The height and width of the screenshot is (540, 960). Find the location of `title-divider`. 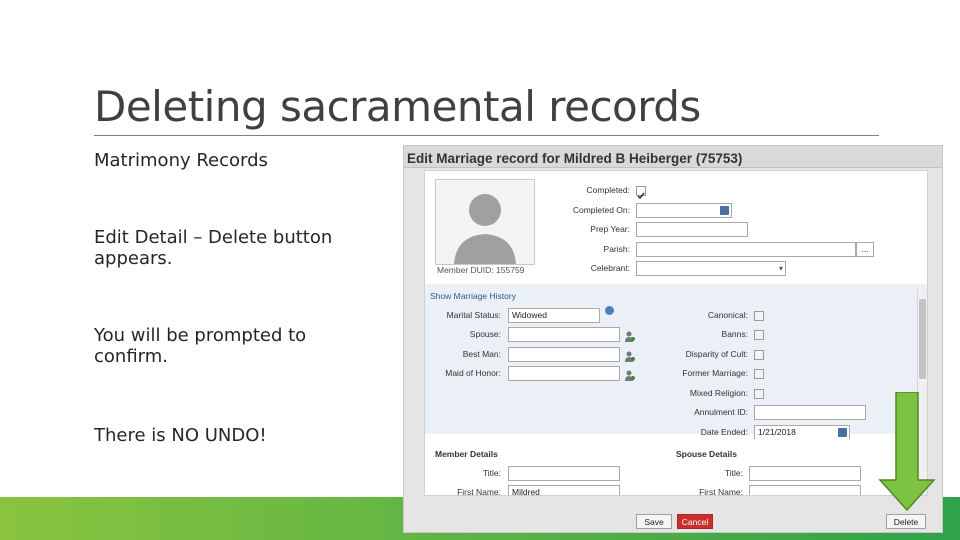

title-divider is located at coordinates (486, 135).